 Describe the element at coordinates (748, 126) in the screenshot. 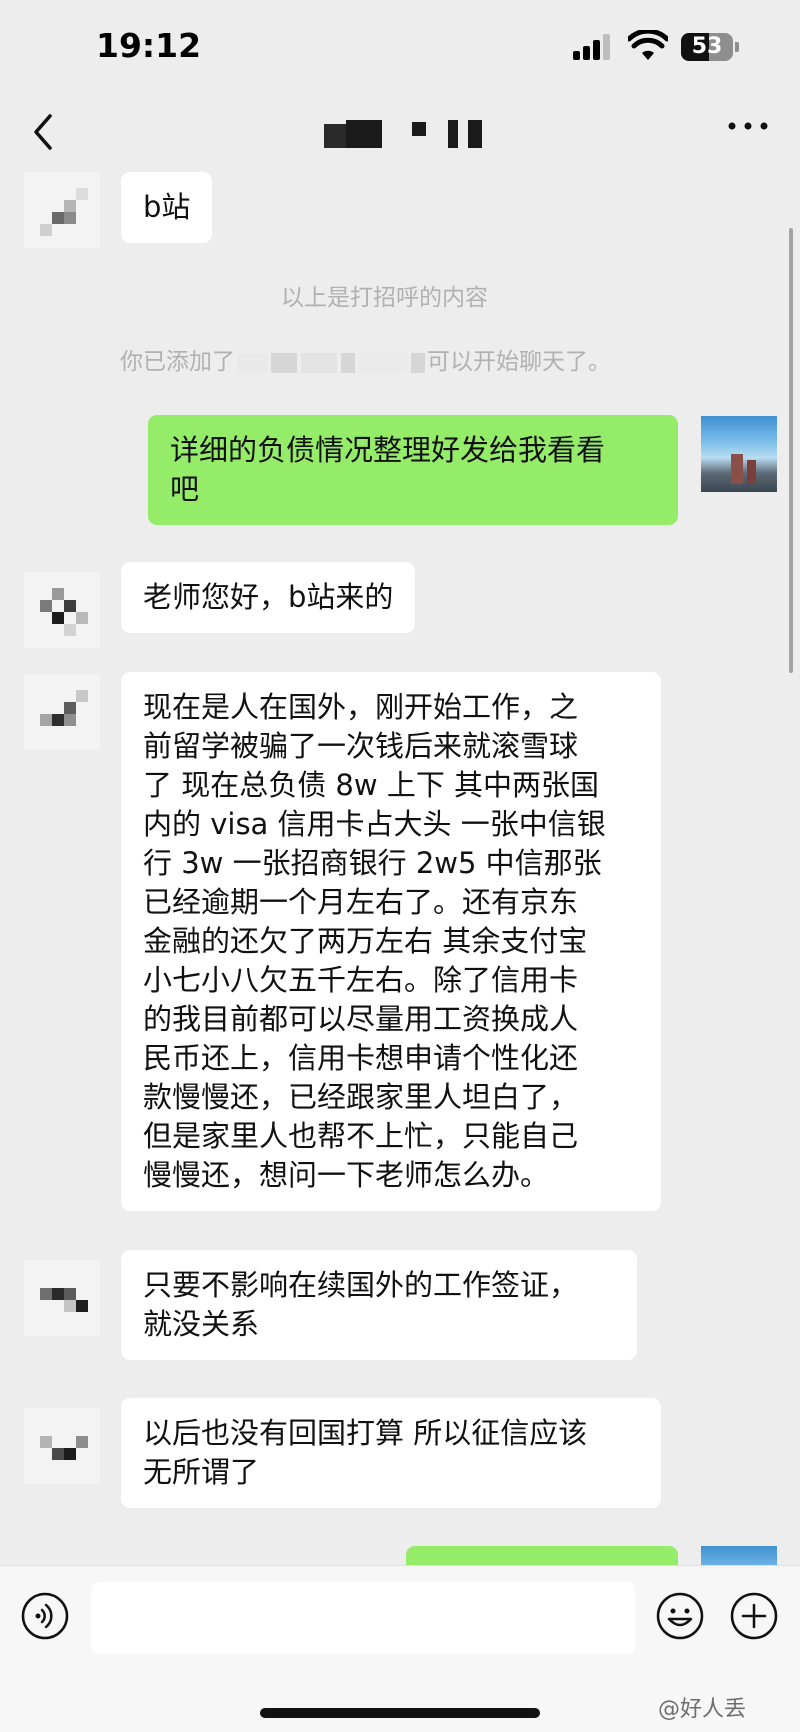

I see `more-icon` at that location.